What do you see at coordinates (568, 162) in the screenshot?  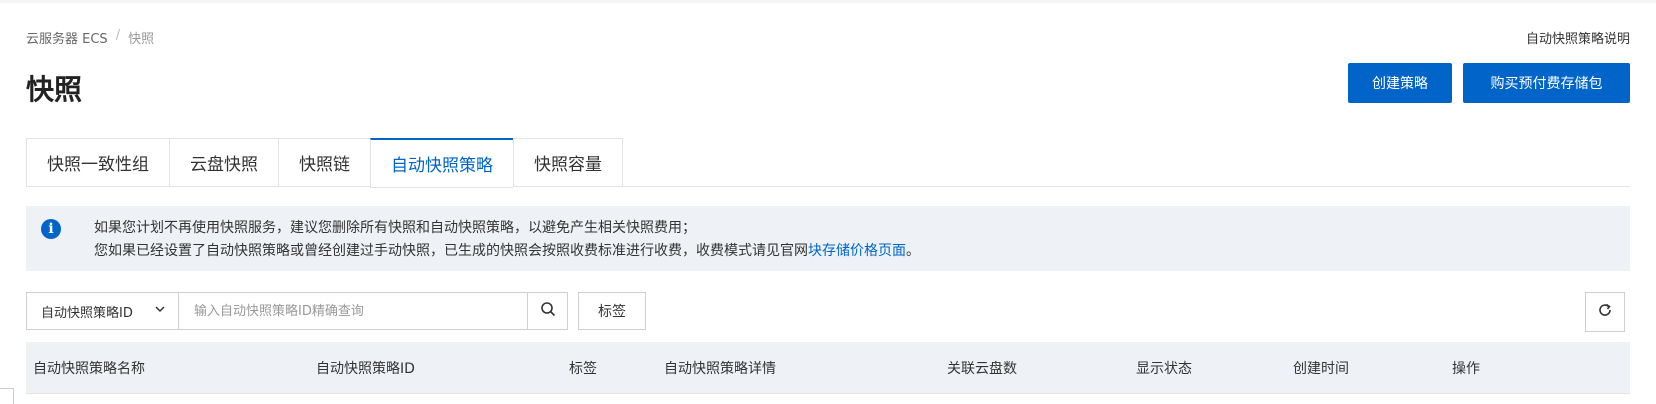 I see `tab-snapshot-capacity: 快照容量` at bounding box center [568, 162].